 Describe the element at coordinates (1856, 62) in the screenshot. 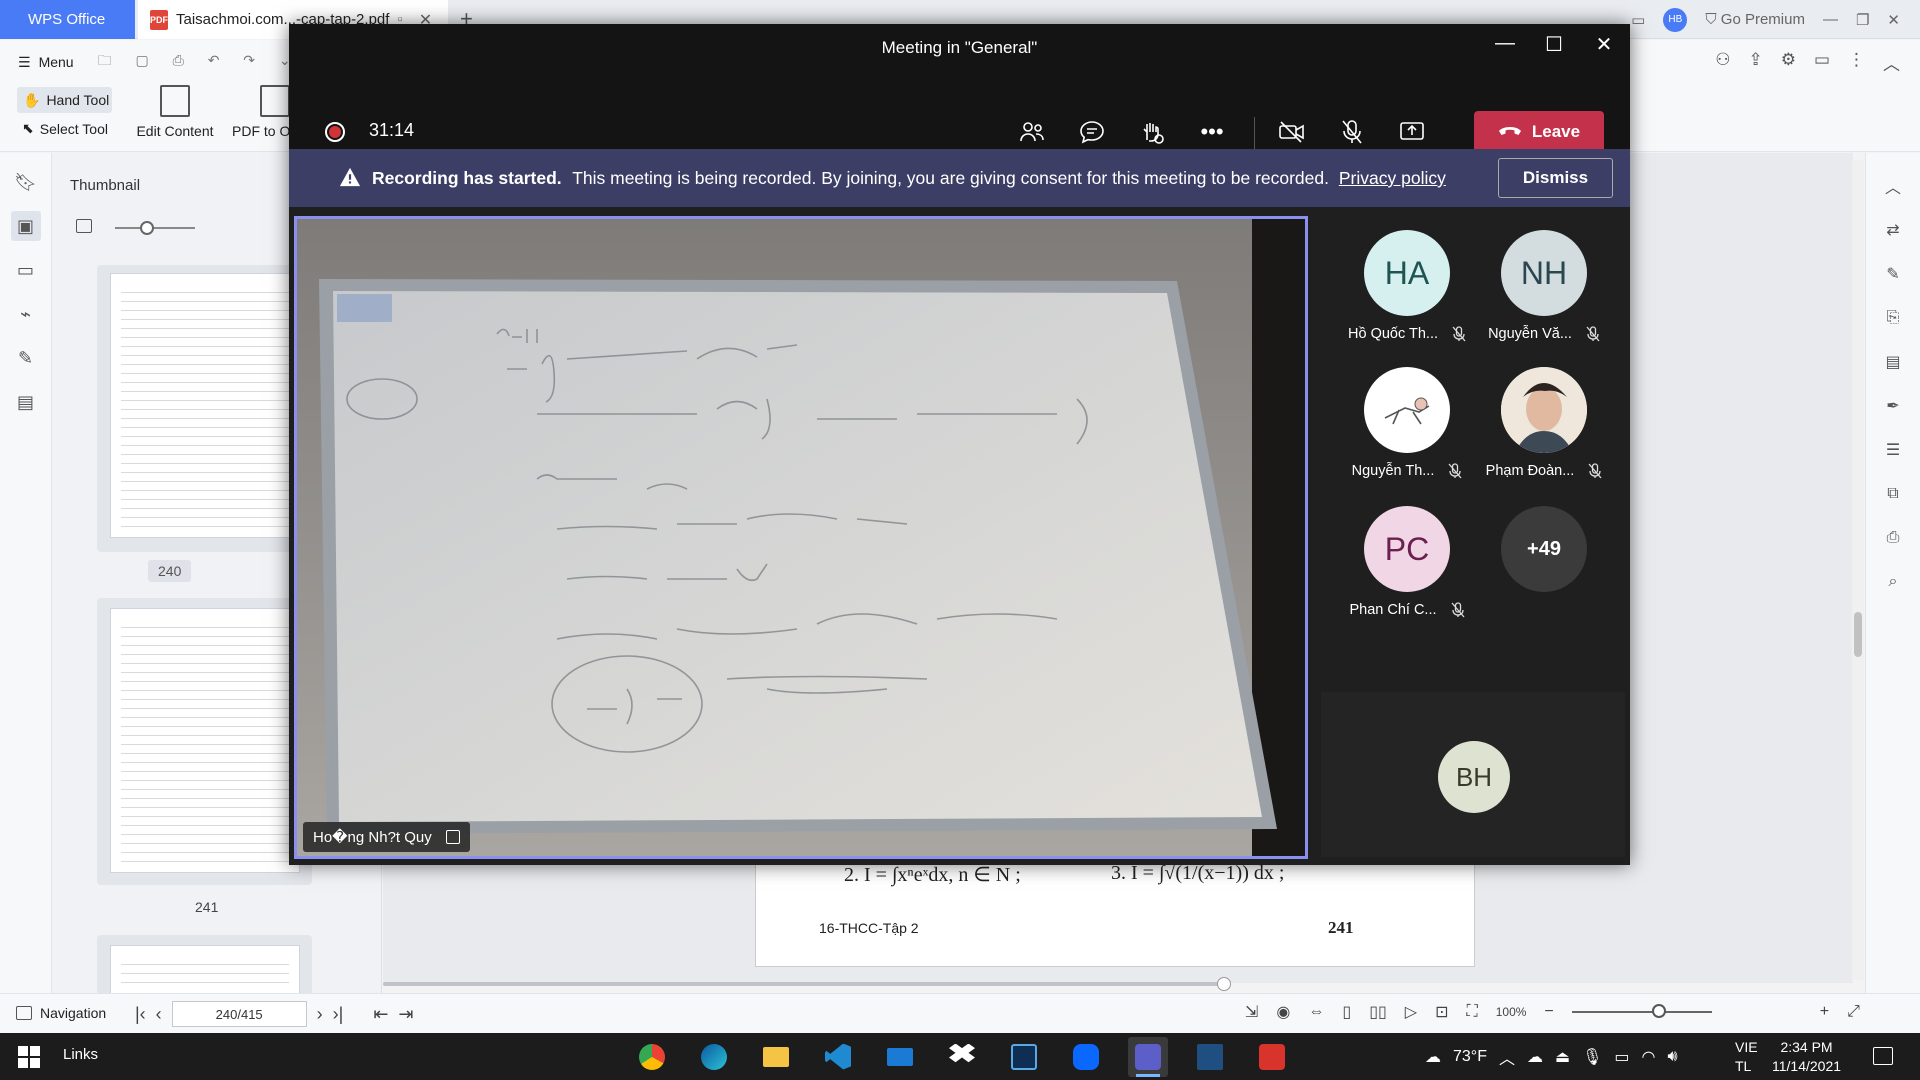

I see `more-icon: ⋮` at that location.